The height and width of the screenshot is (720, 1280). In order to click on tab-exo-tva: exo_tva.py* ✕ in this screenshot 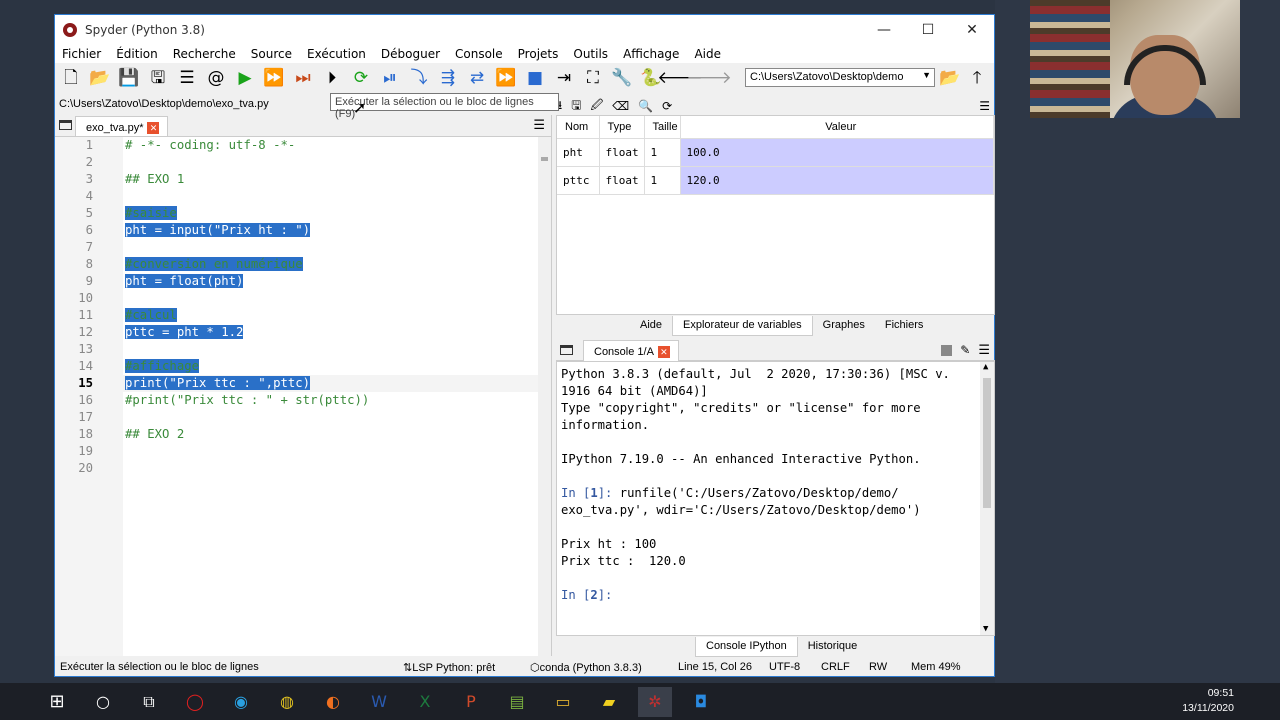, I will do `click(122, 126)`.